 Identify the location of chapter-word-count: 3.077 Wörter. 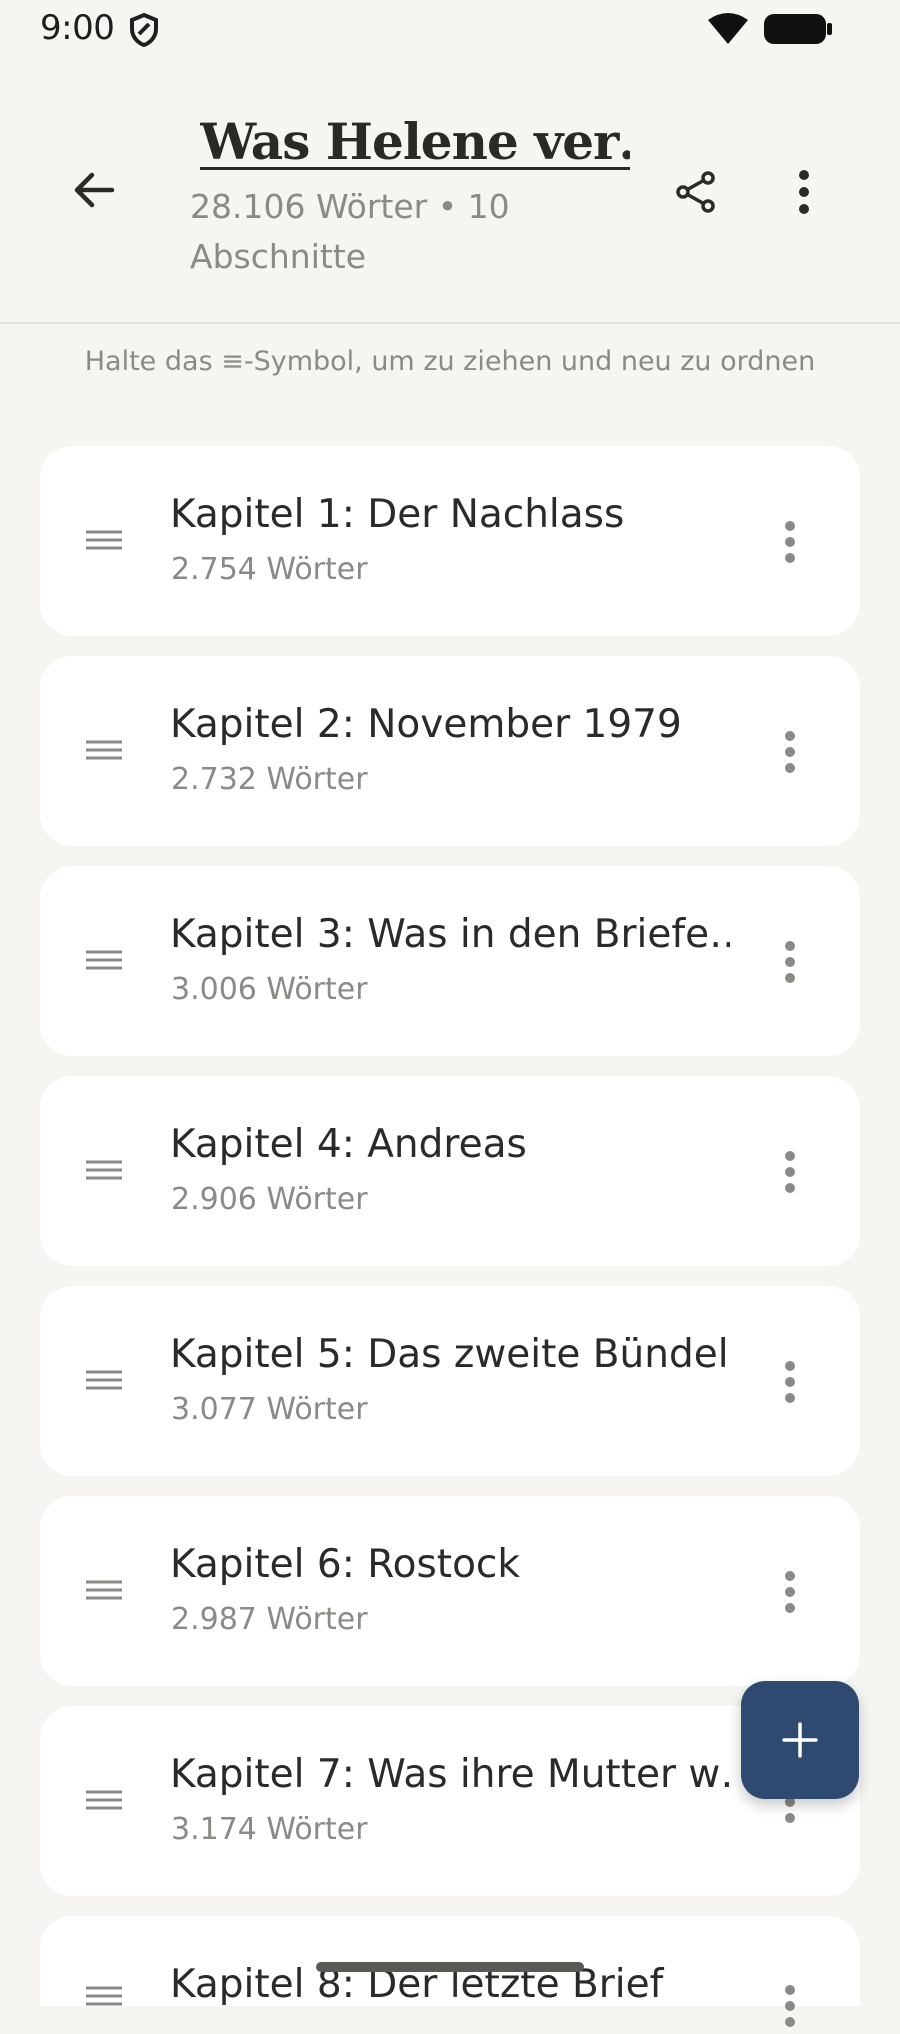
(269, 1409).